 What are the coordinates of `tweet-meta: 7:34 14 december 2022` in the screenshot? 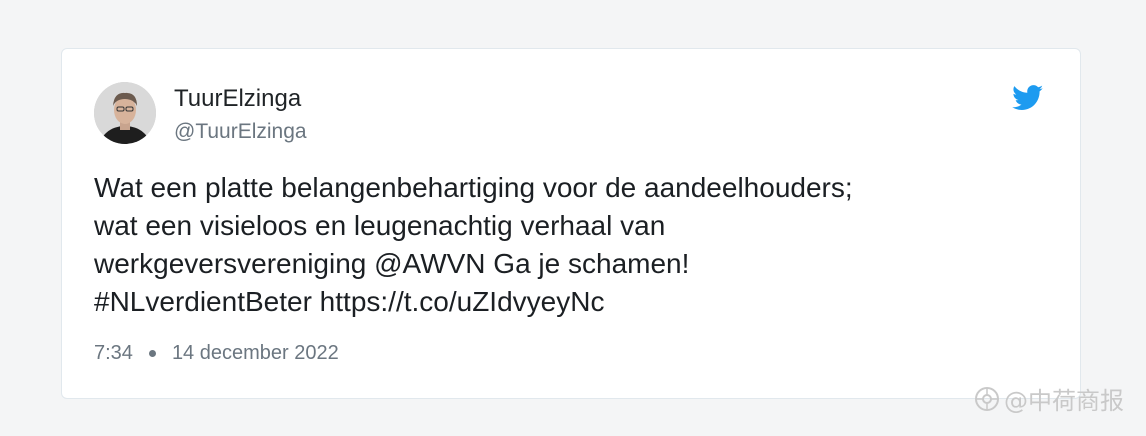 It's located at (216, 353).